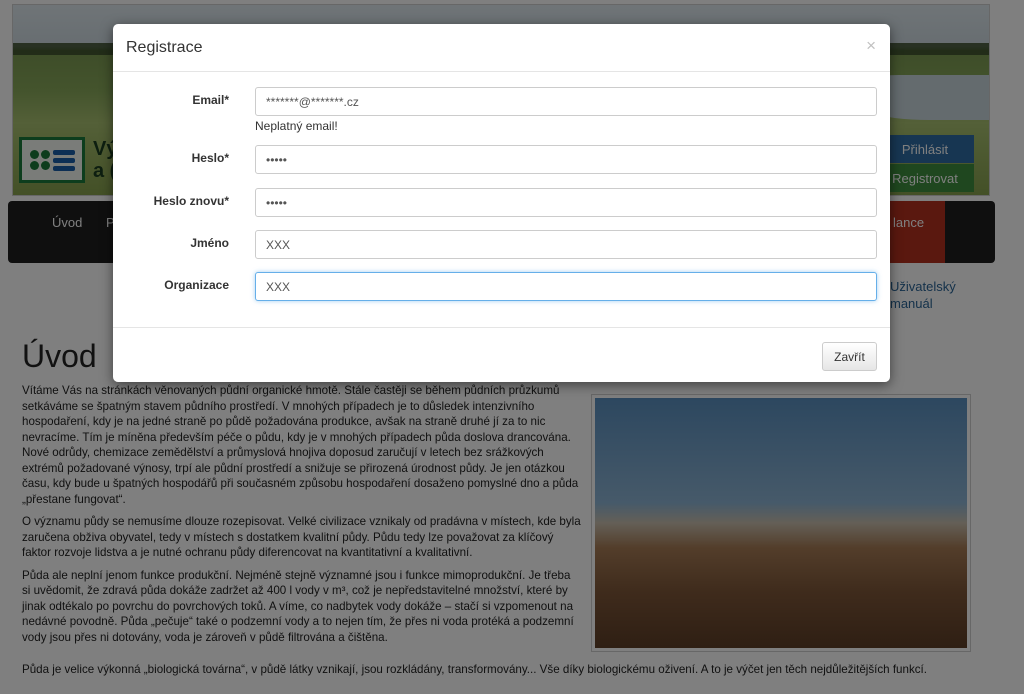  What do you see at coordinates (566, 202) in the screenshot?
I see `password-again-field` at bounding box center [566, 202].